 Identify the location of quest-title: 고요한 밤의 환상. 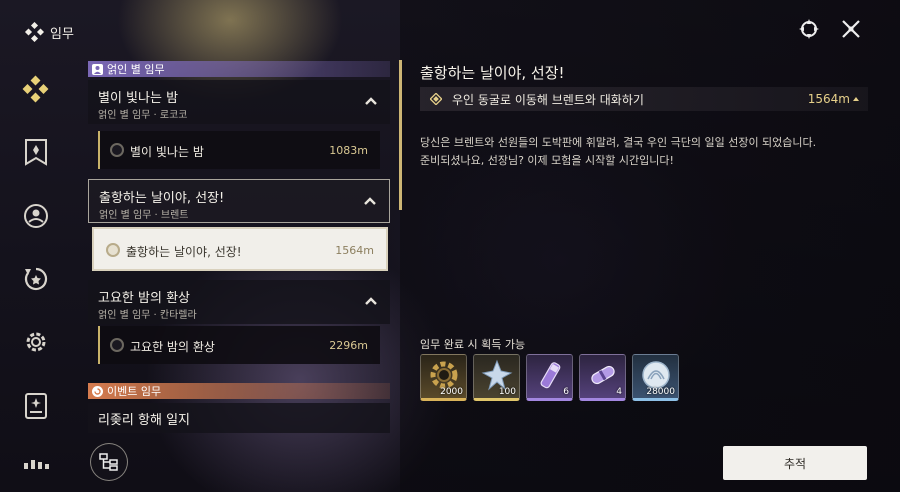
(172, 347).